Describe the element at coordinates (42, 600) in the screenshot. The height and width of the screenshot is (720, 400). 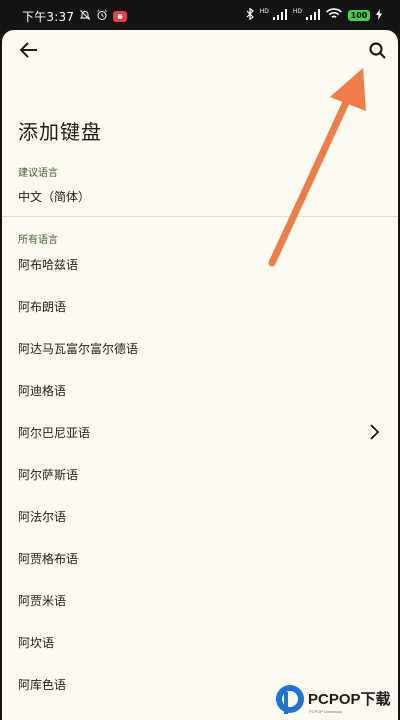
I see `lang-item-label: 阿贾米语` at that location.